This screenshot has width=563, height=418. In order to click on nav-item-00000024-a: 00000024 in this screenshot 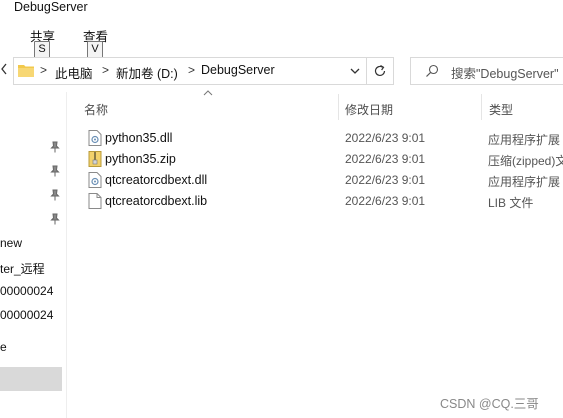, I will do `click(26, 291)`.